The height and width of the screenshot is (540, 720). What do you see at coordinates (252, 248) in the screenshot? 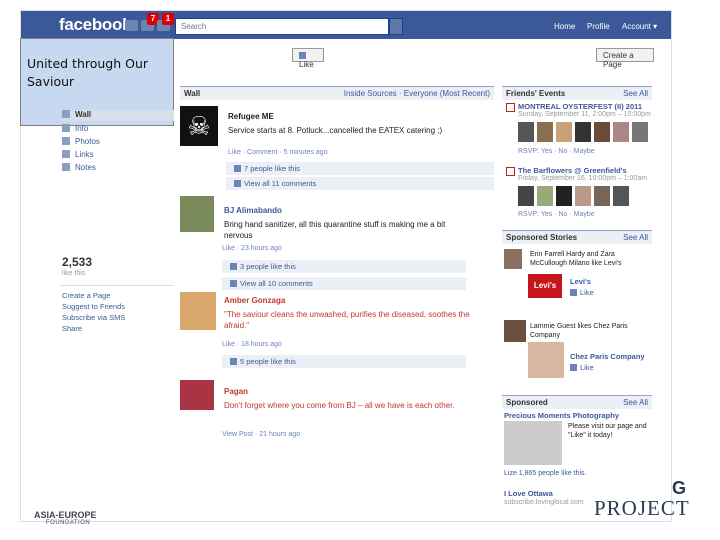
I see `post-meta: Like · 23 hours ago` at bounding box center [252, 248].